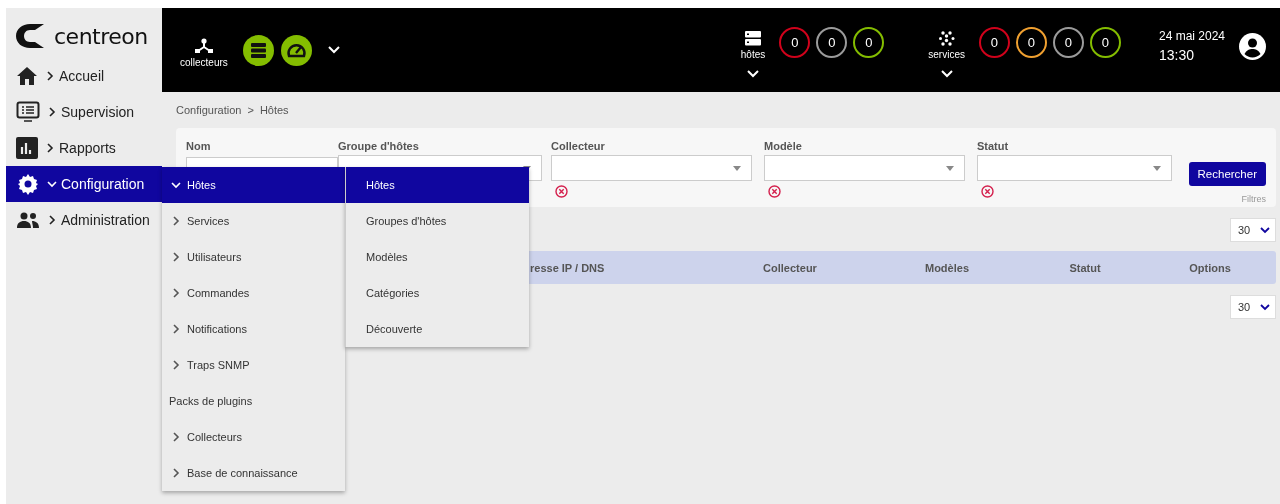  I want to click on breadcrumb-link: Hôtes, so click(274, 110).